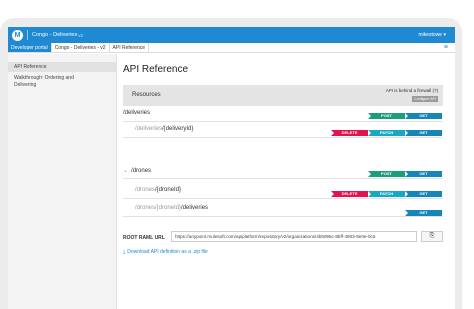 This screenshot has width=474, height=309. What do you see at coordinates (146, 95) in the screenshot?
I see `resources-title: Resources` at bounding box center [146, 95].